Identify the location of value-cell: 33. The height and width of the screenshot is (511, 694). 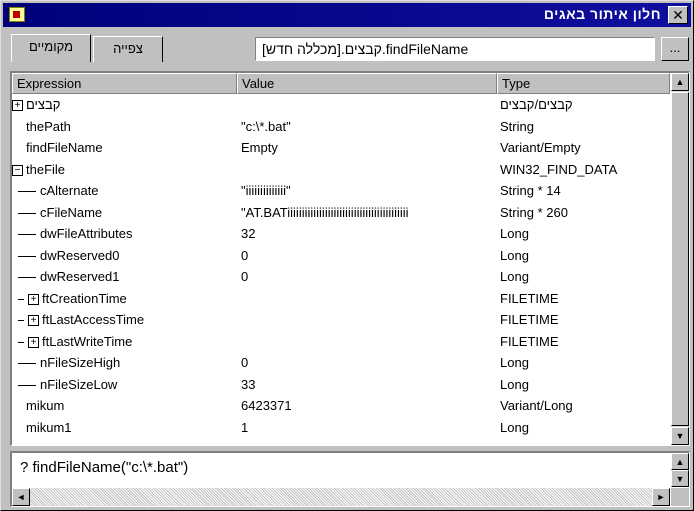
(368, 384).